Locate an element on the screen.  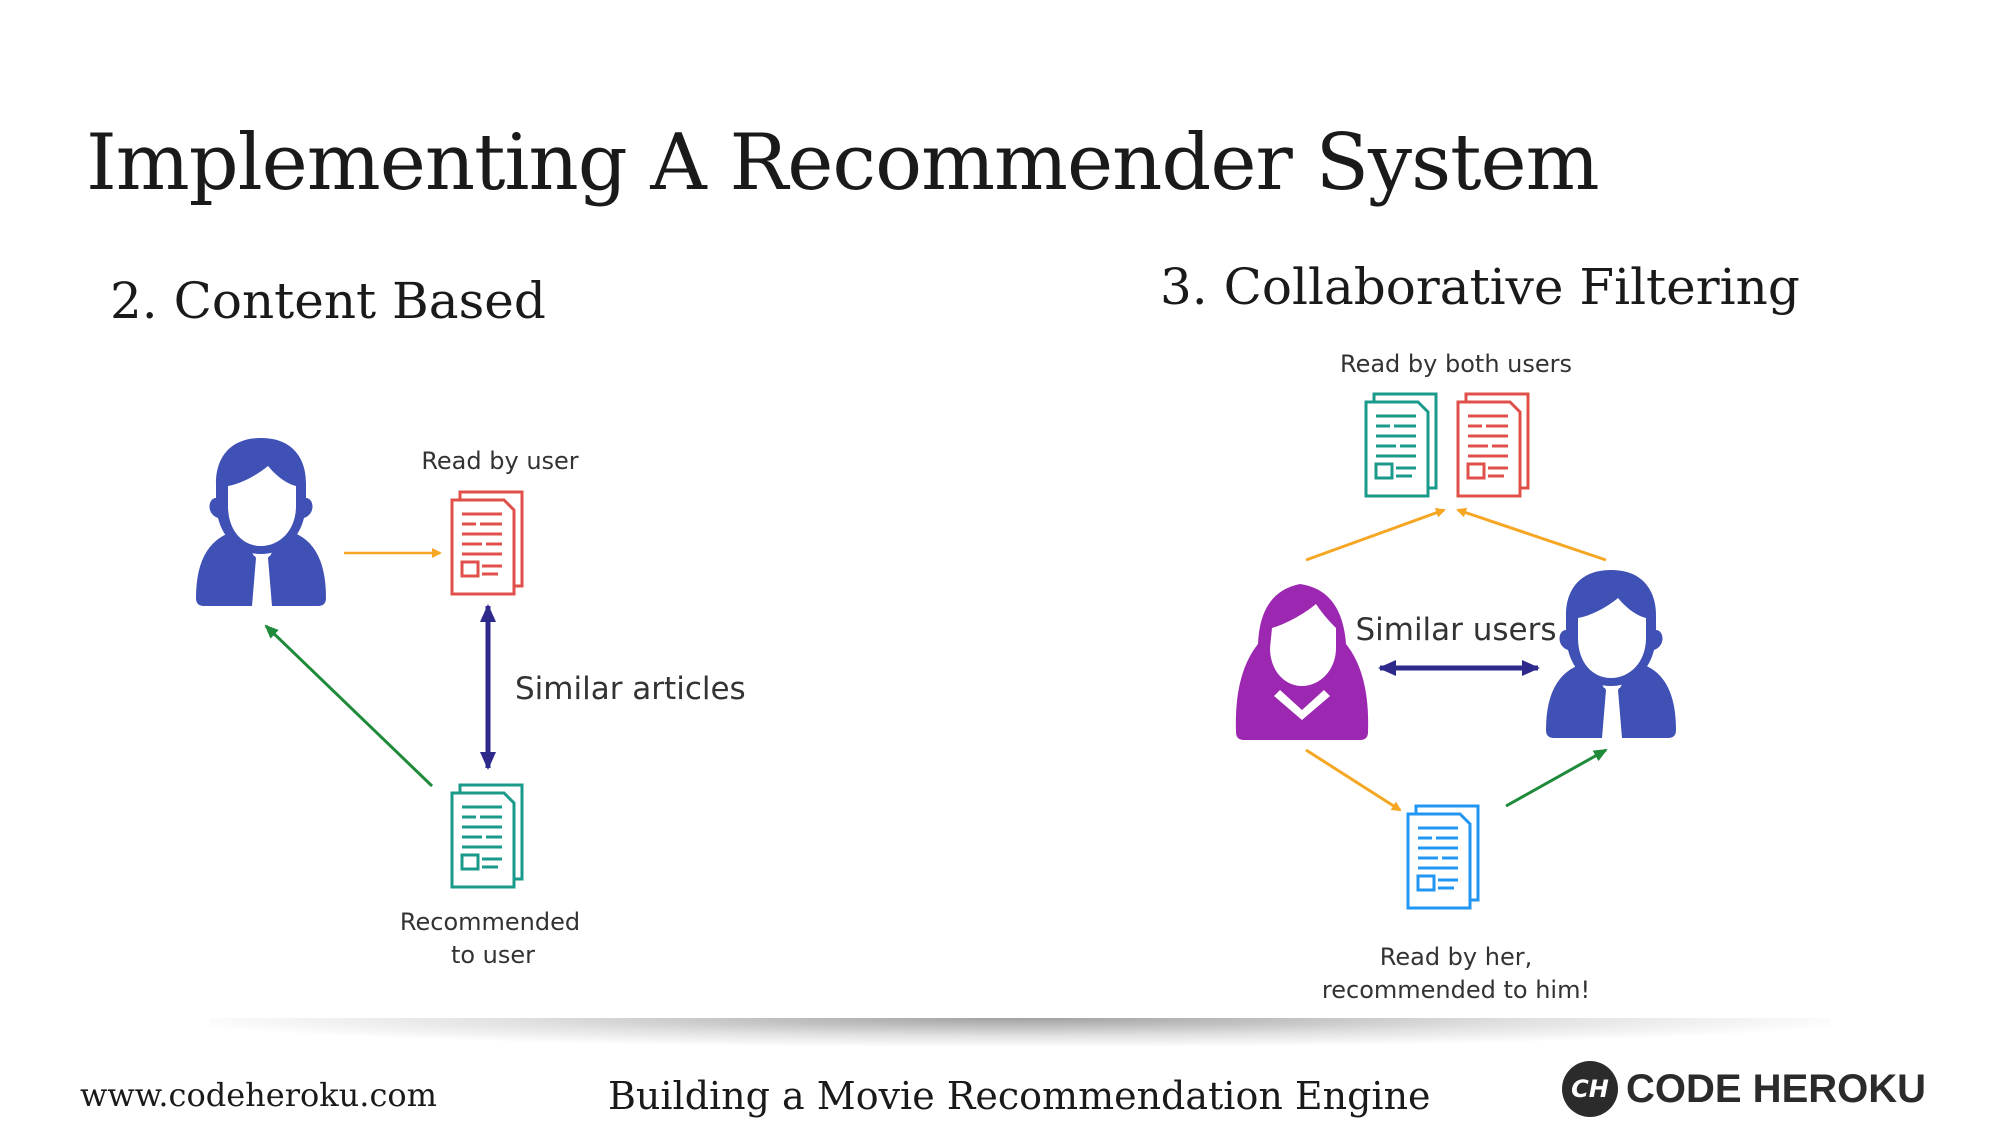
male-user-icon is located at coordinates (1611, 654).